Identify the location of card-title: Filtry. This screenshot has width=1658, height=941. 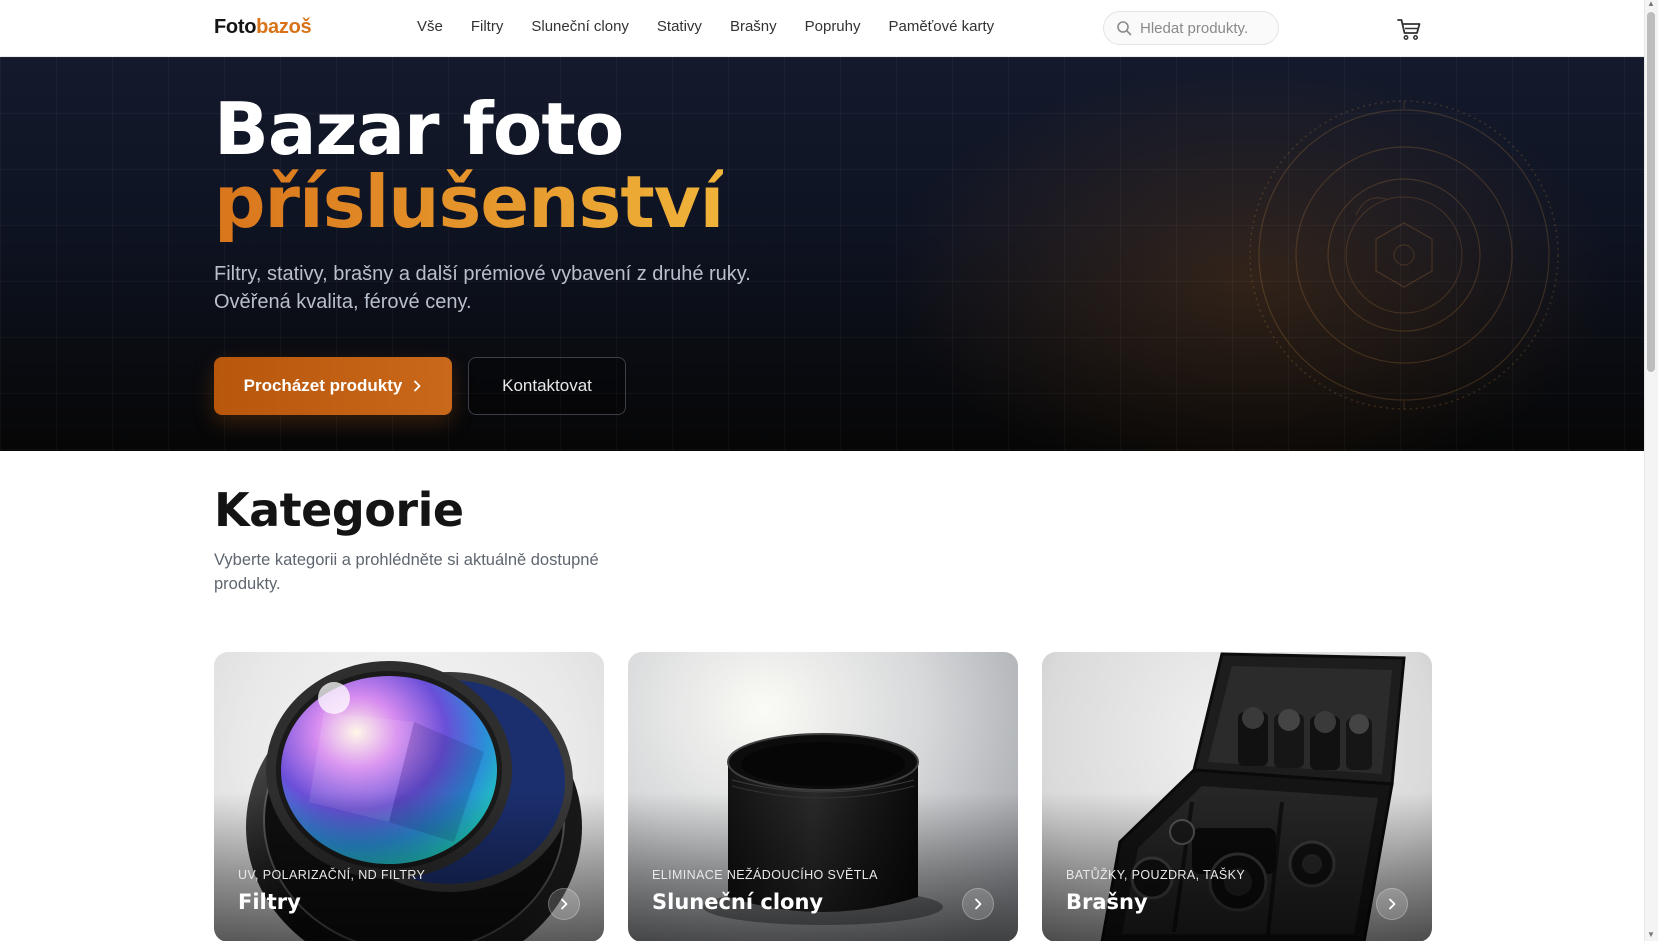
(269, 902).